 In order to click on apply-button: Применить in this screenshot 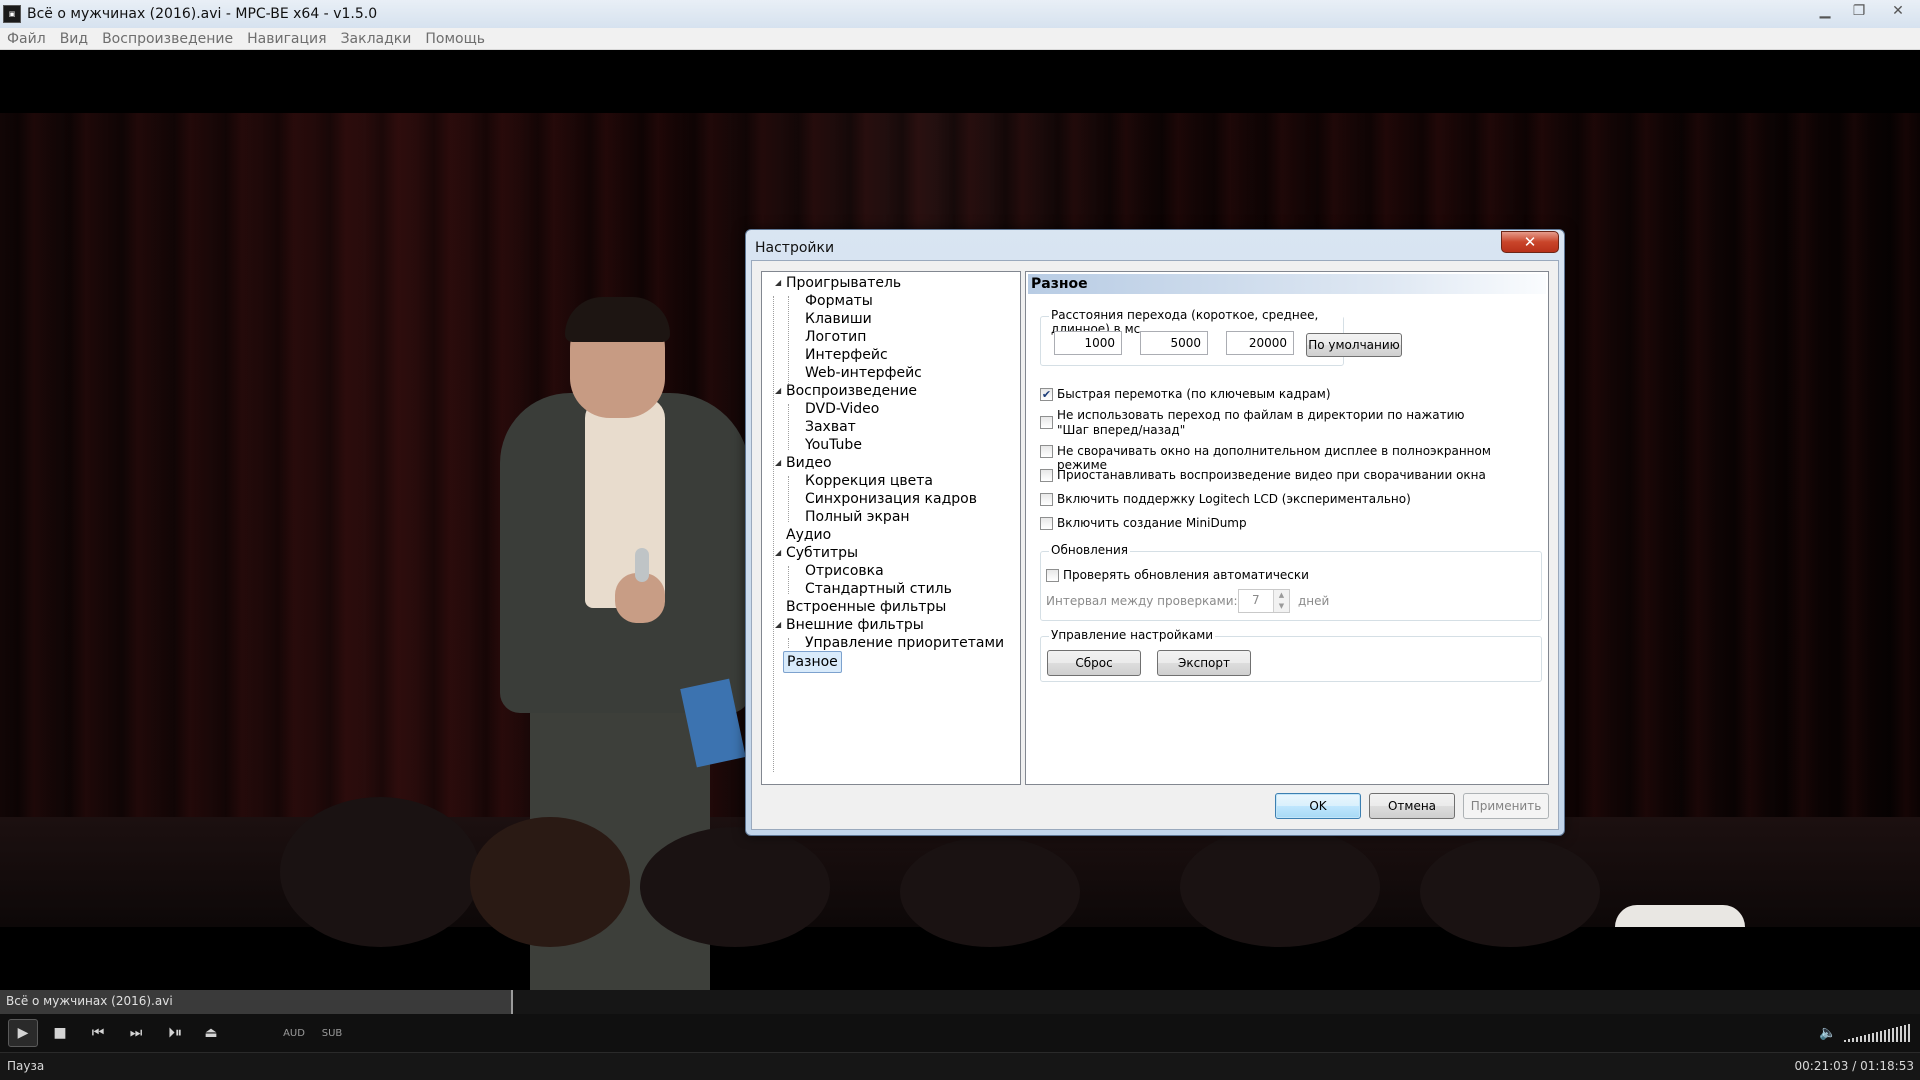, I will do `click(1506, 806)`.